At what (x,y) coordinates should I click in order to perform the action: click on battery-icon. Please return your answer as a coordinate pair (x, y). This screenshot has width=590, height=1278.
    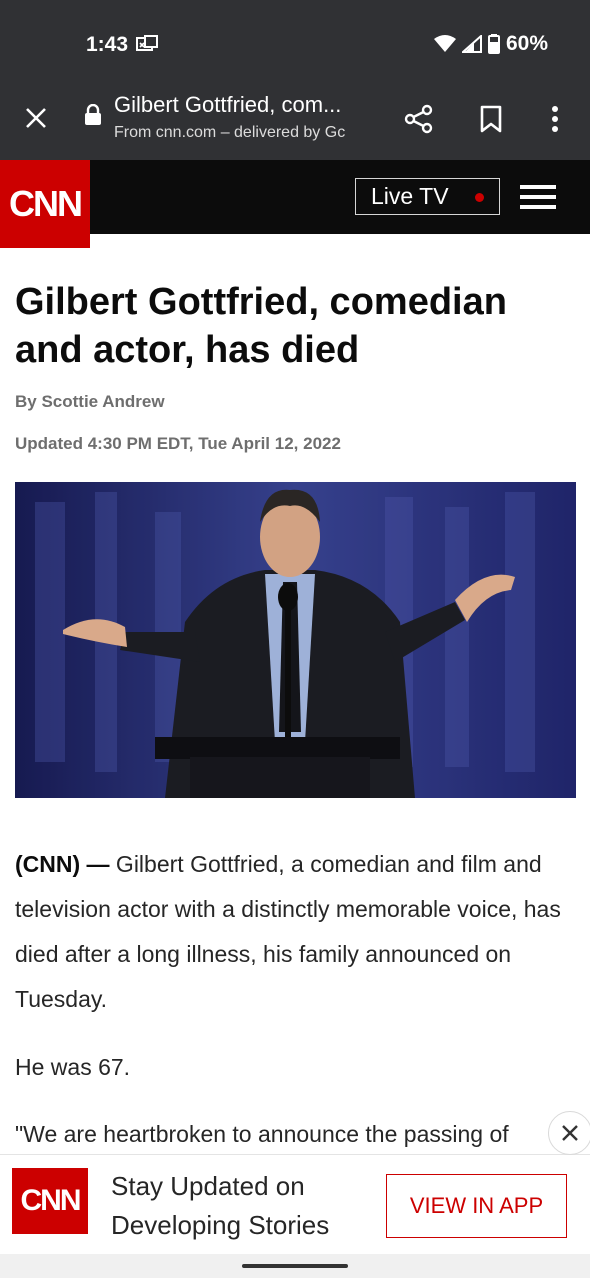
    Looking at the image, I should click on (493, 44).